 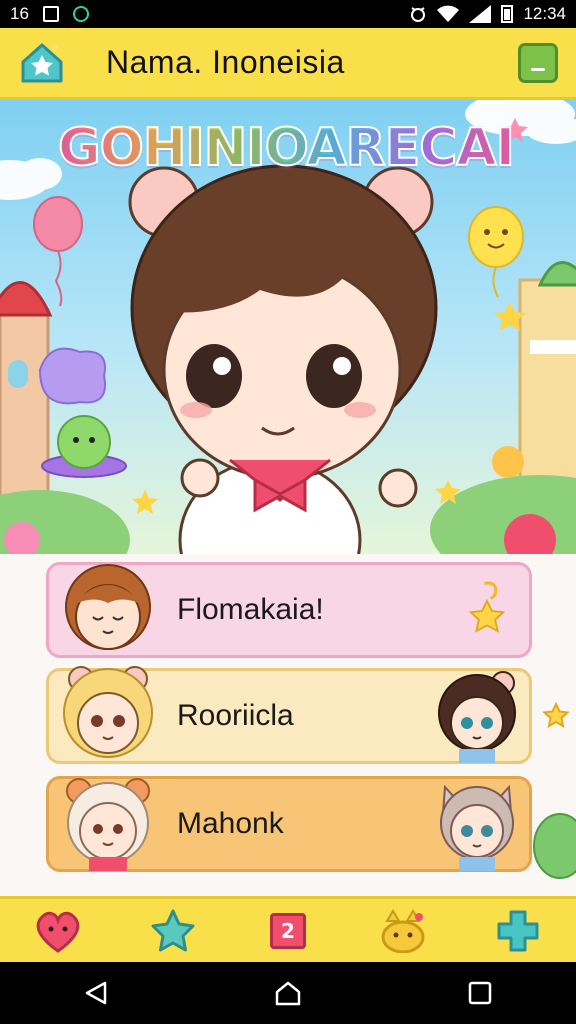 I want to click on character-card: Rooriicla, so click(x=289, y=715).